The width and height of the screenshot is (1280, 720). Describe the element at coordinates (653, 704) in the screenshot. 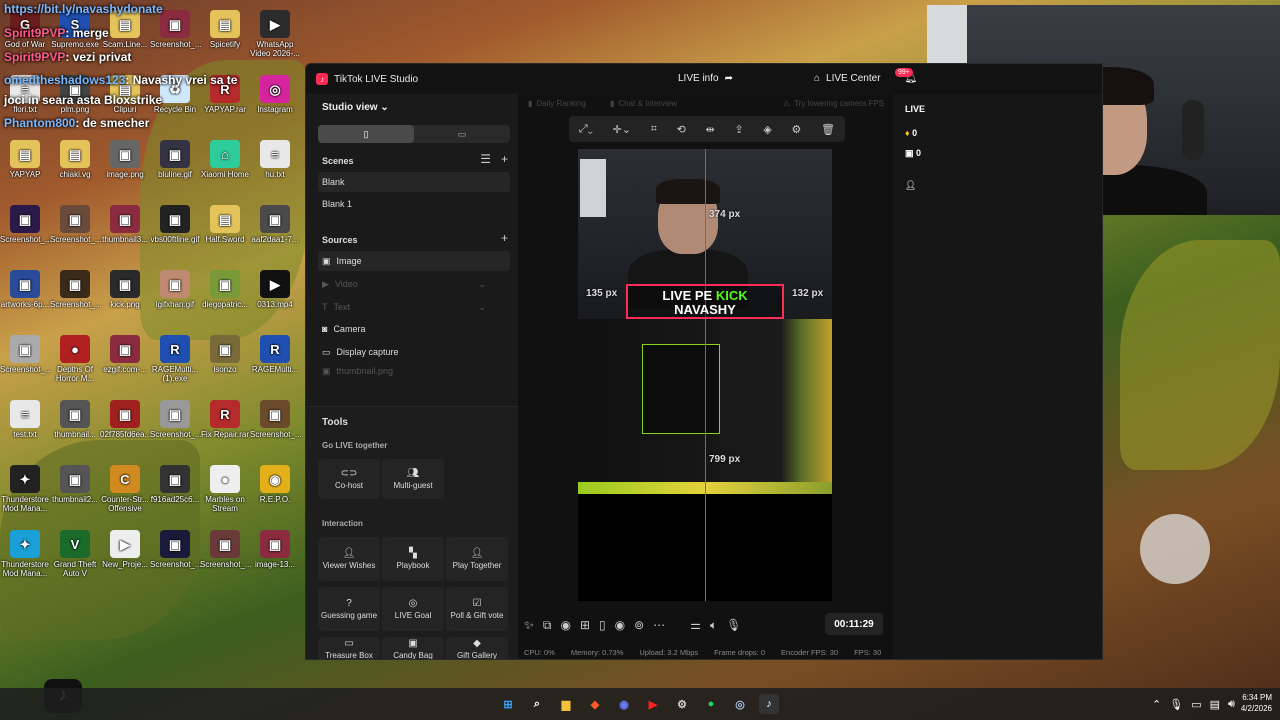

I see `youtube-icon: ▶` at that location.